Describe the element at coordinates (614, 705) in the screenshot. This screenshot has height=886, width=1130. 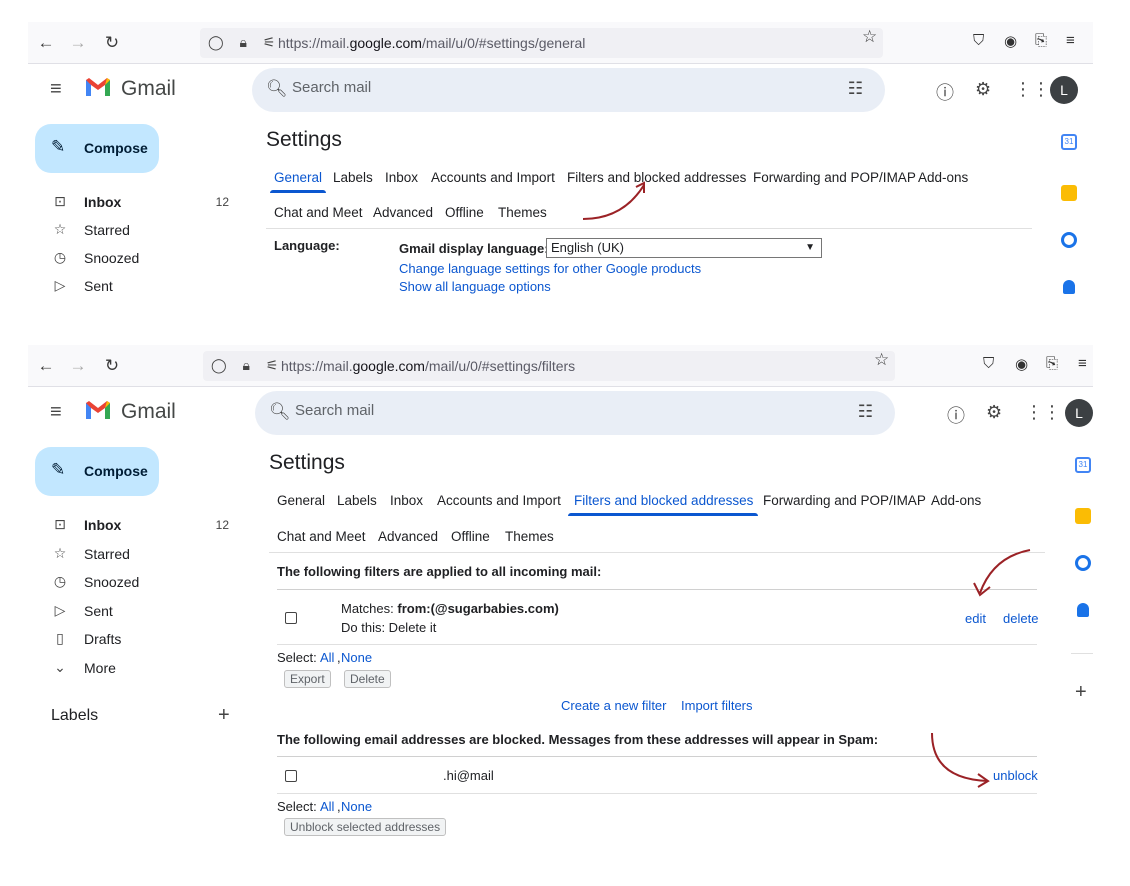
I see `create-filter-link: Create a new filter` at that location.